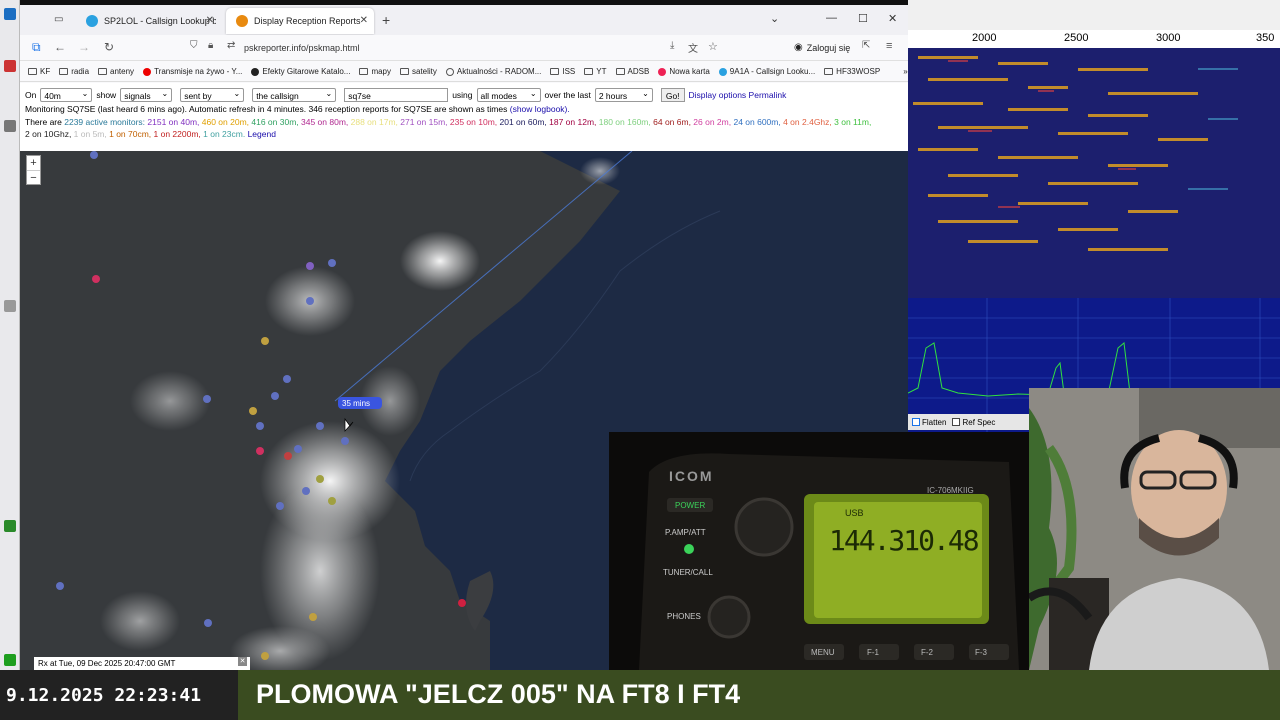 Image resolution: width=1280 pixels, height=720 pixels. Describe the element at coordinates (262, 134) in the screenshot. I see `legend-link: Legend` at that location.